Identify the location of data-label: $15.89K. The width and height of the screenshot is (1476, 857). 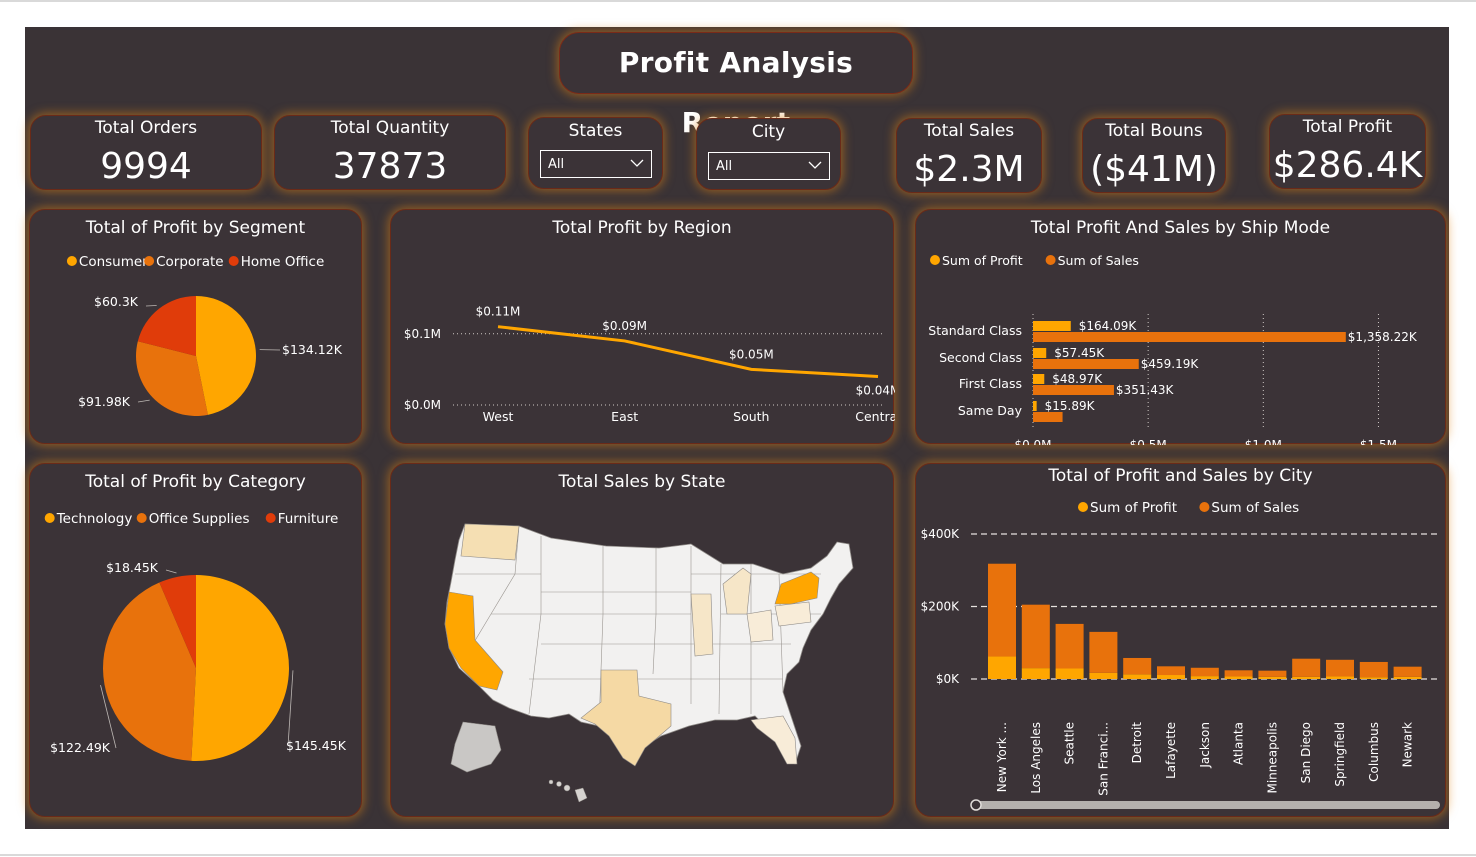
(1070, 406).